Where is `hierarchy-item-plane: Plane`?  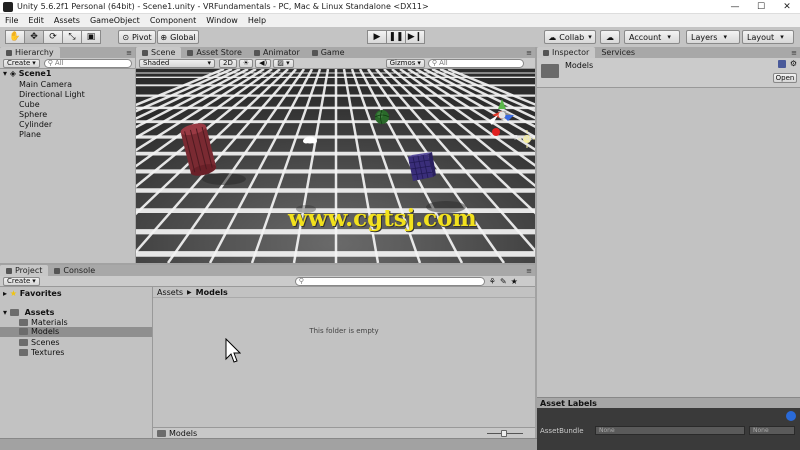 hierarchy-item-plane: Plane is located at coordinates (30, 134).